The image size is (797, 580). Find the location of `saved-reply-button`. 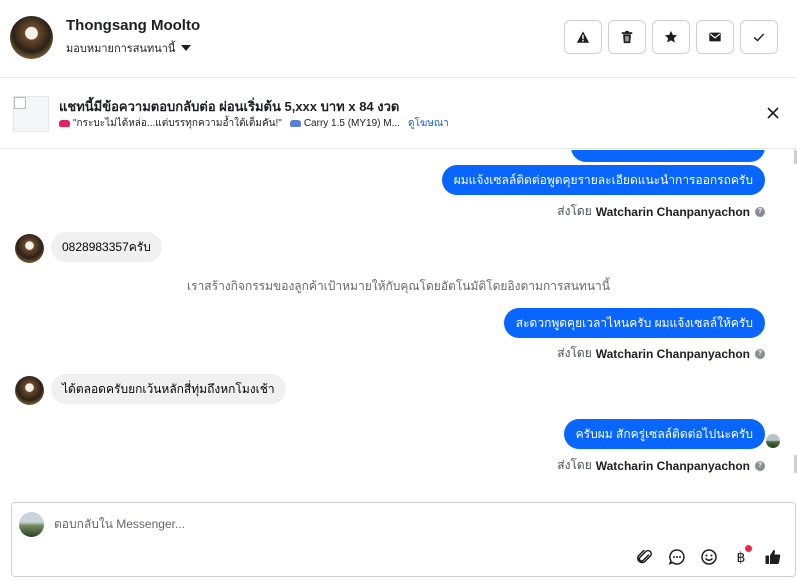

saved-reply-button is located at coordinates (677, 557).